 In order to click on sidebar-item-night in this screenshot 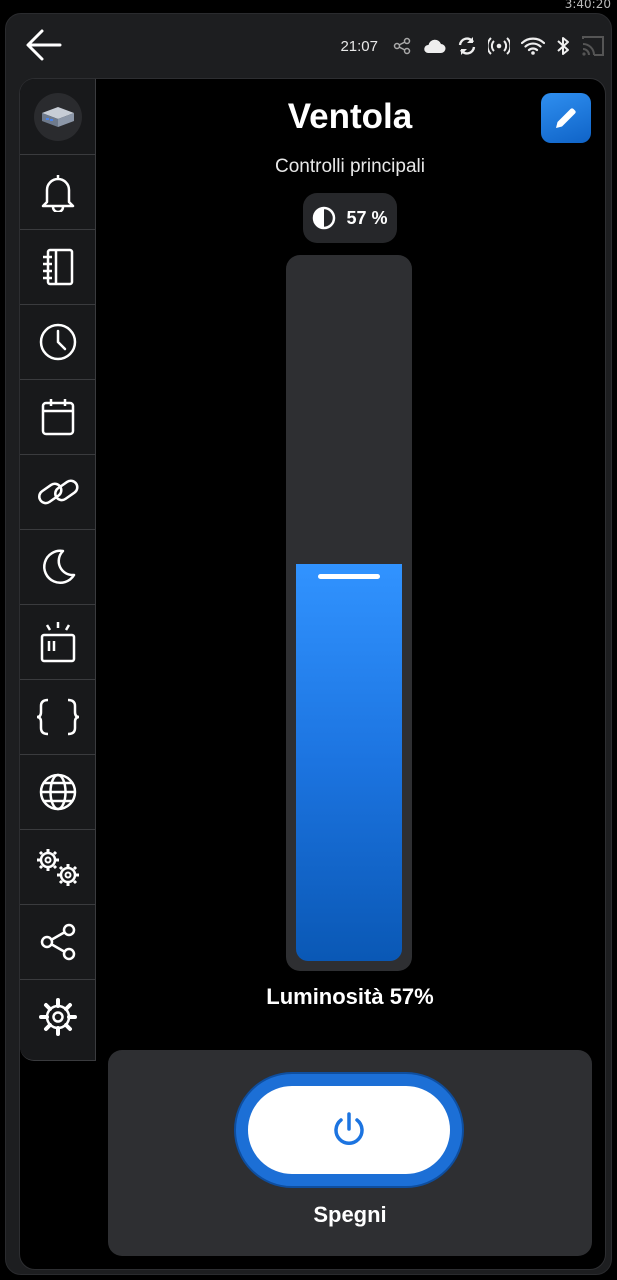, I will do `click(58, 566)`.